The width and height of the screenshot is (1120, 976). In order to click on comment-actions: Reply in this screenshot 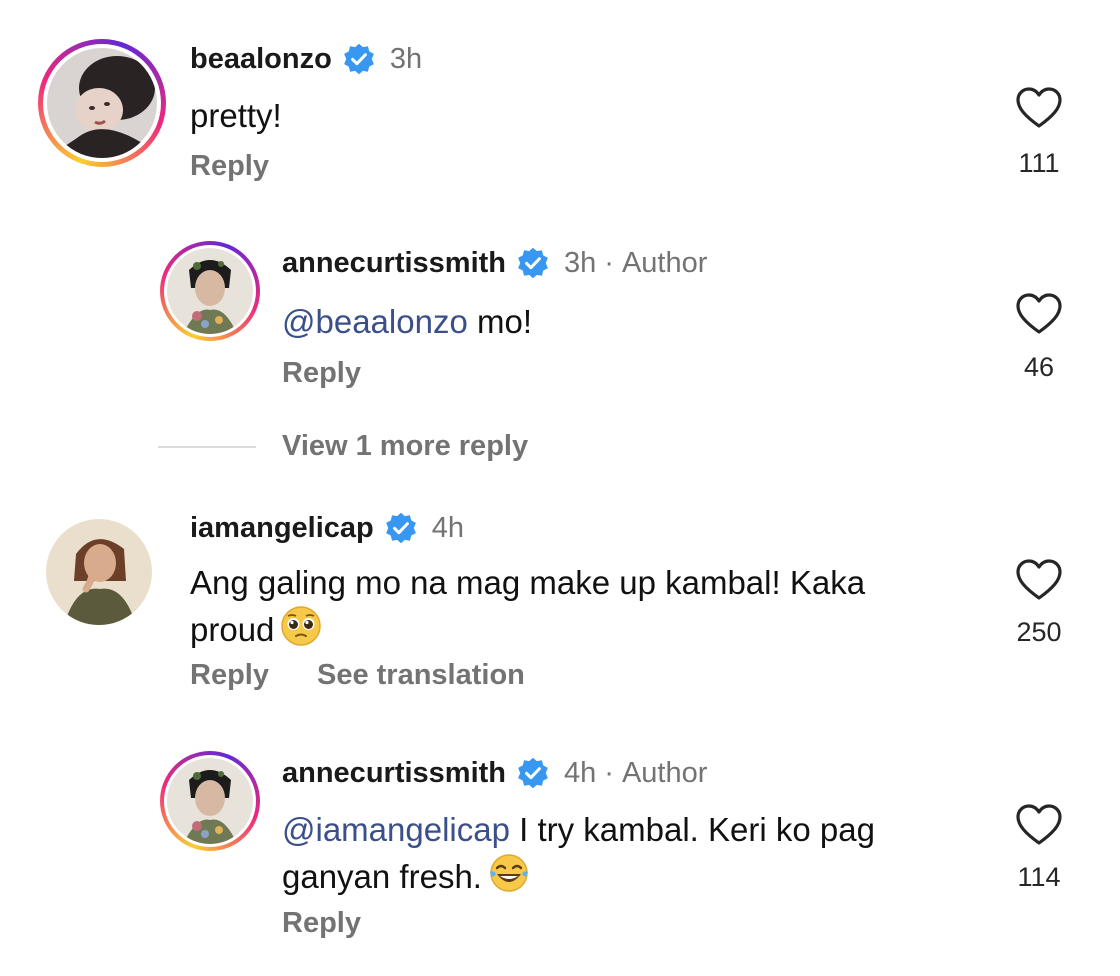, I will do `click(321, 923)`.